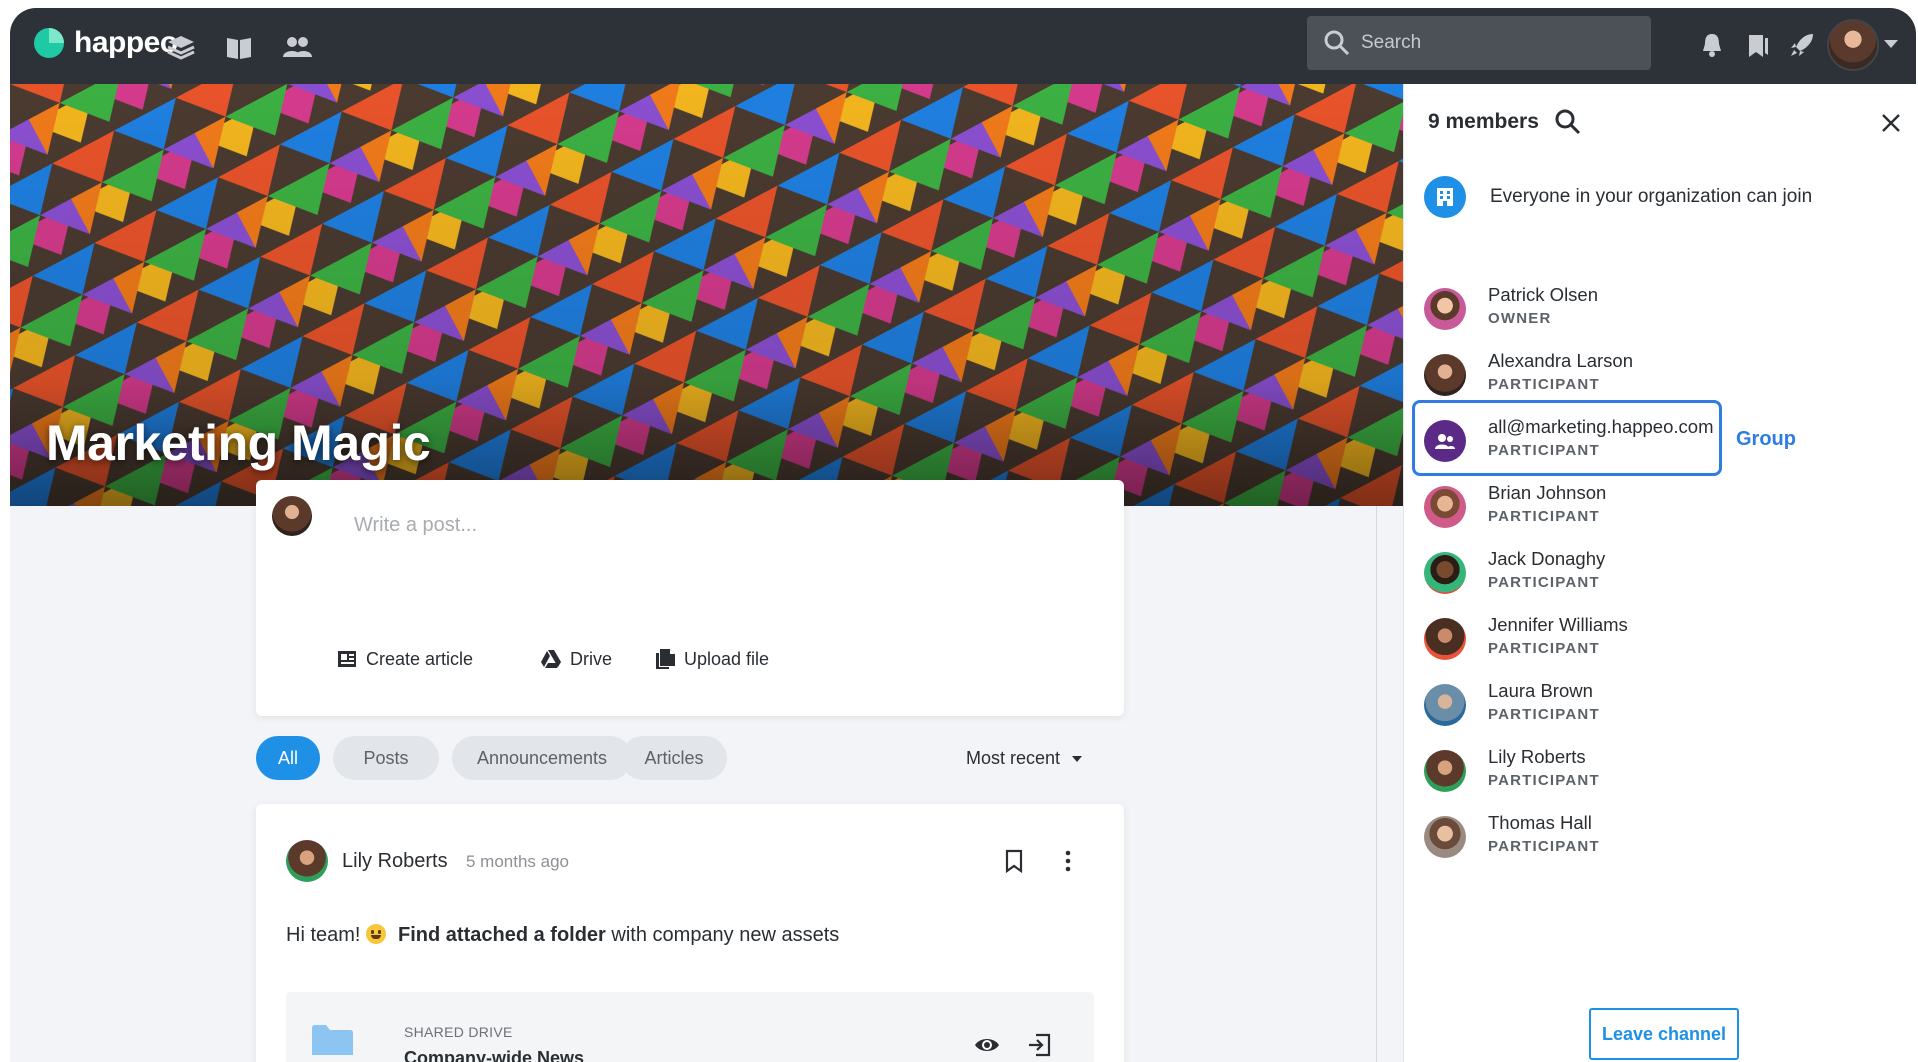 Image resolution: width=1918 pixels, height=1062 pixels. Describe the element at coordinates (502, 935) in the screenshot. I see `post-body-bold: Find attached a folder` at that location.